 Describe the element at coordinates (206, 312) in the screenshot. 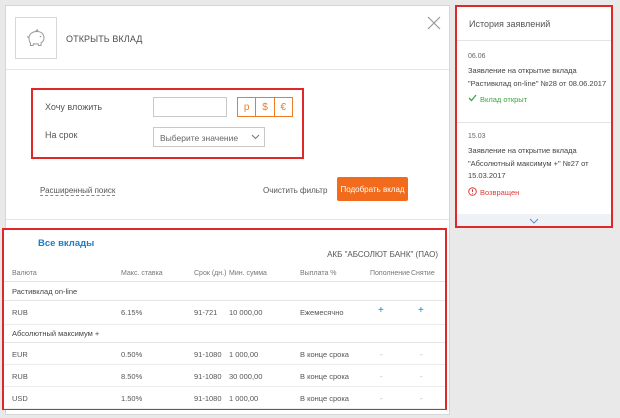

I see `cell-term: 91-721` at that location.